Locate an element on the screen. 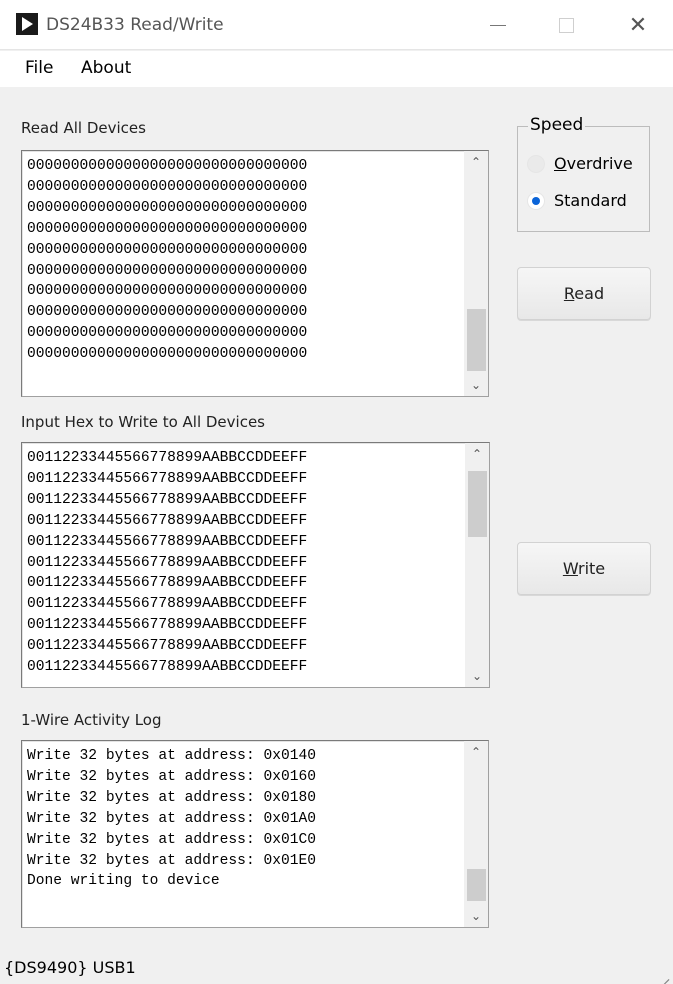 This screenshot has width=673, height=984. maximize-icon is located at coordinates (566, 25).